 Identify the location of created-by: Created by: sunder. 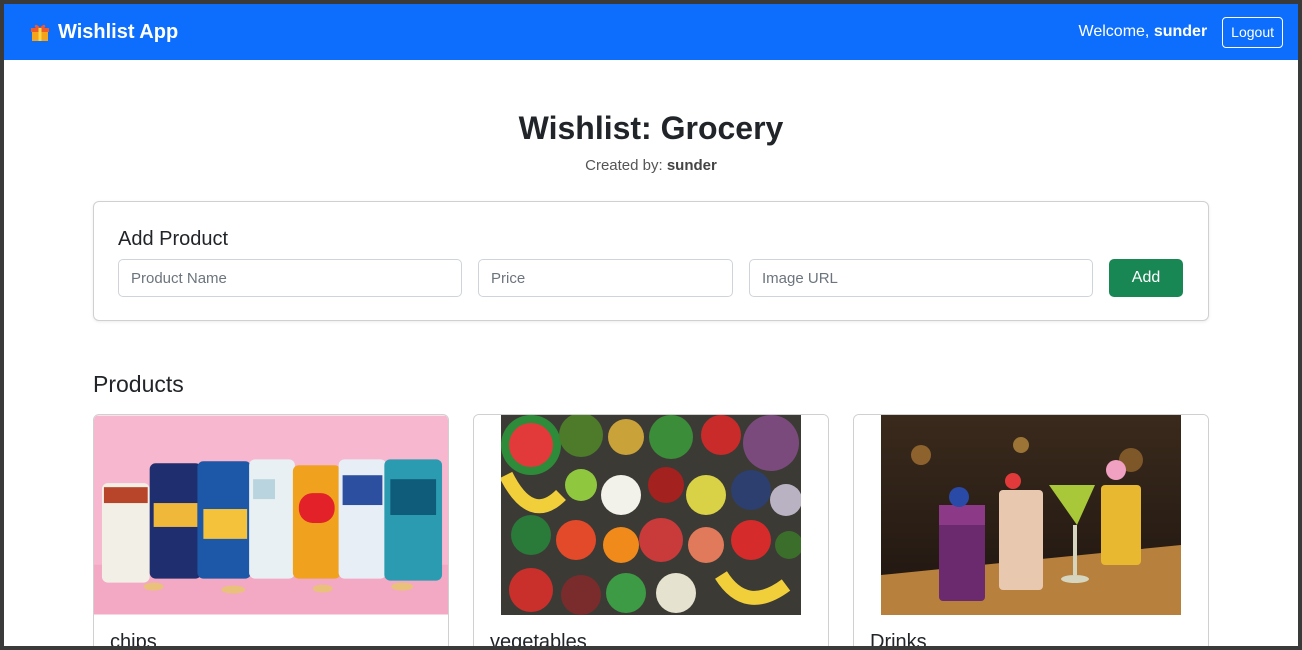
(651, 165).